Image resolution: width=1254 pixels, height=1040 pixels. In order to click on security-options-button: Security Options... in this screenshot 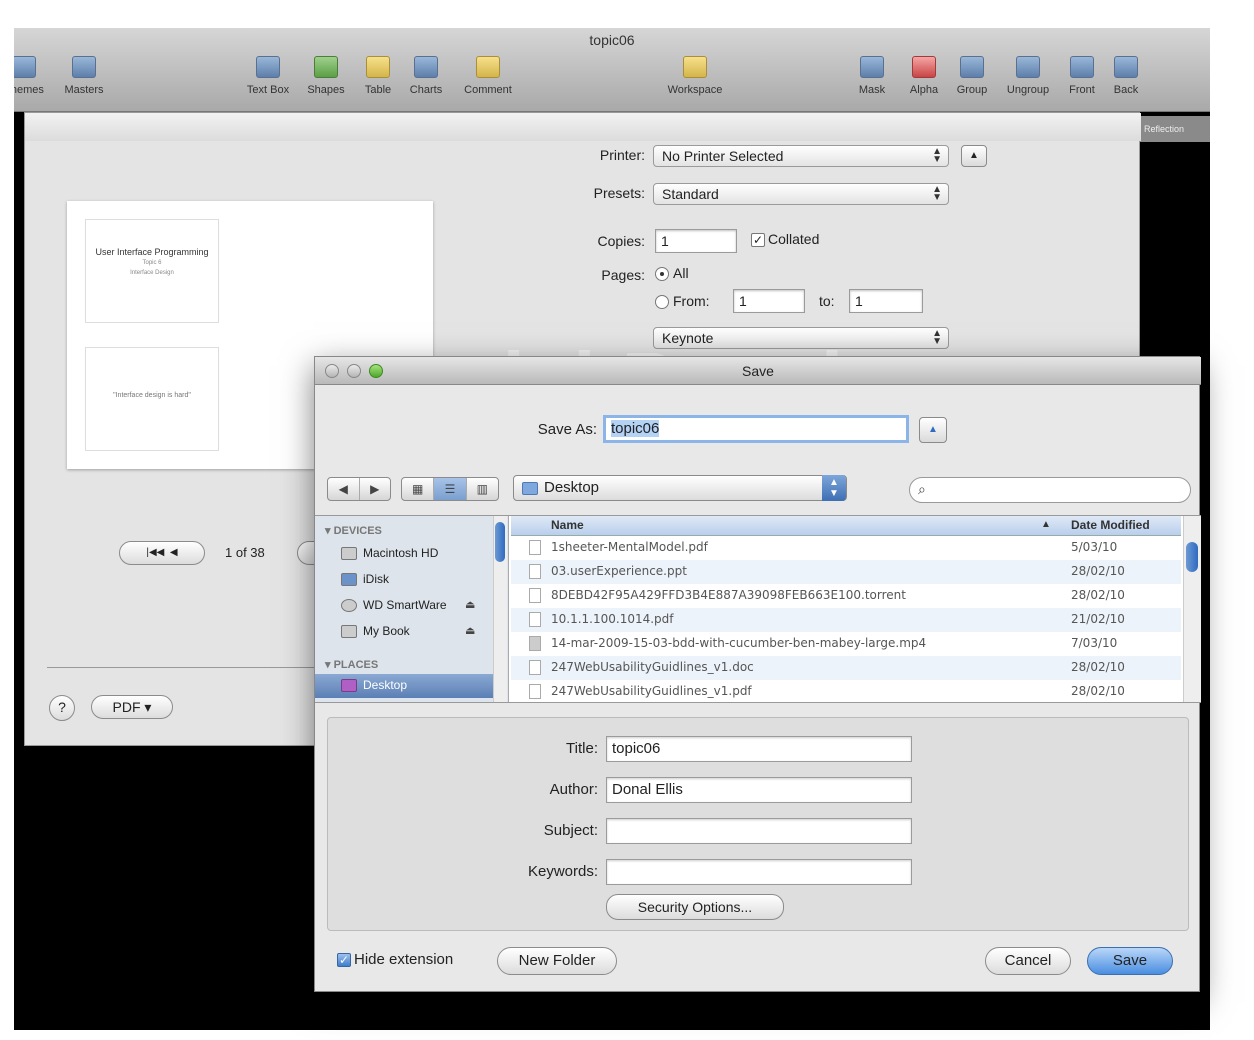, I will do `click(695, 907)`.